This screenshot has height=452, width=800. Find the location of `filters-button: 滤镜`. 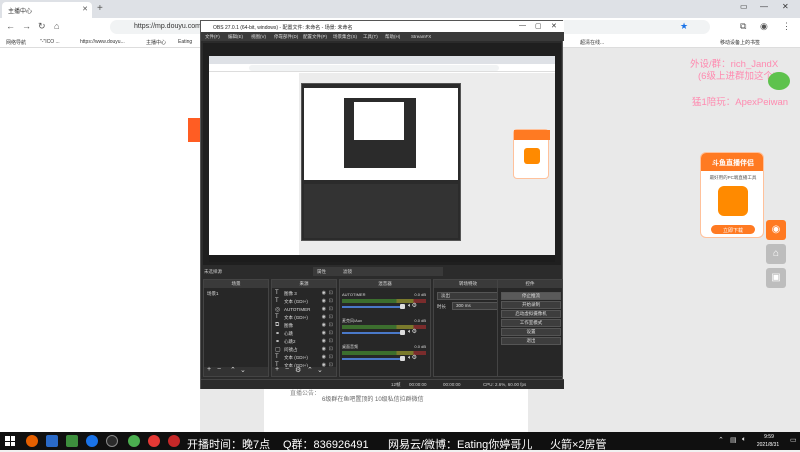

filters-button: 滤镜 is located at coordinates (347, 272).